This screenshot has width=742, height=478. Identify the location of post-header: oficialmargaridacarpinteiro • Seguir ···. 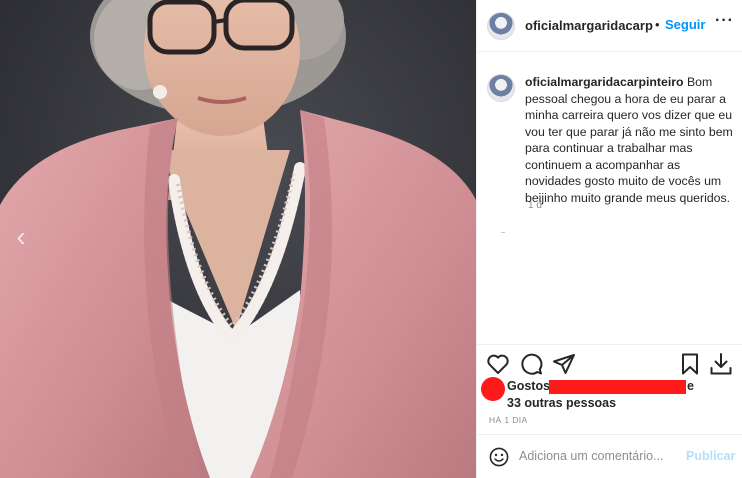
(609, 26).